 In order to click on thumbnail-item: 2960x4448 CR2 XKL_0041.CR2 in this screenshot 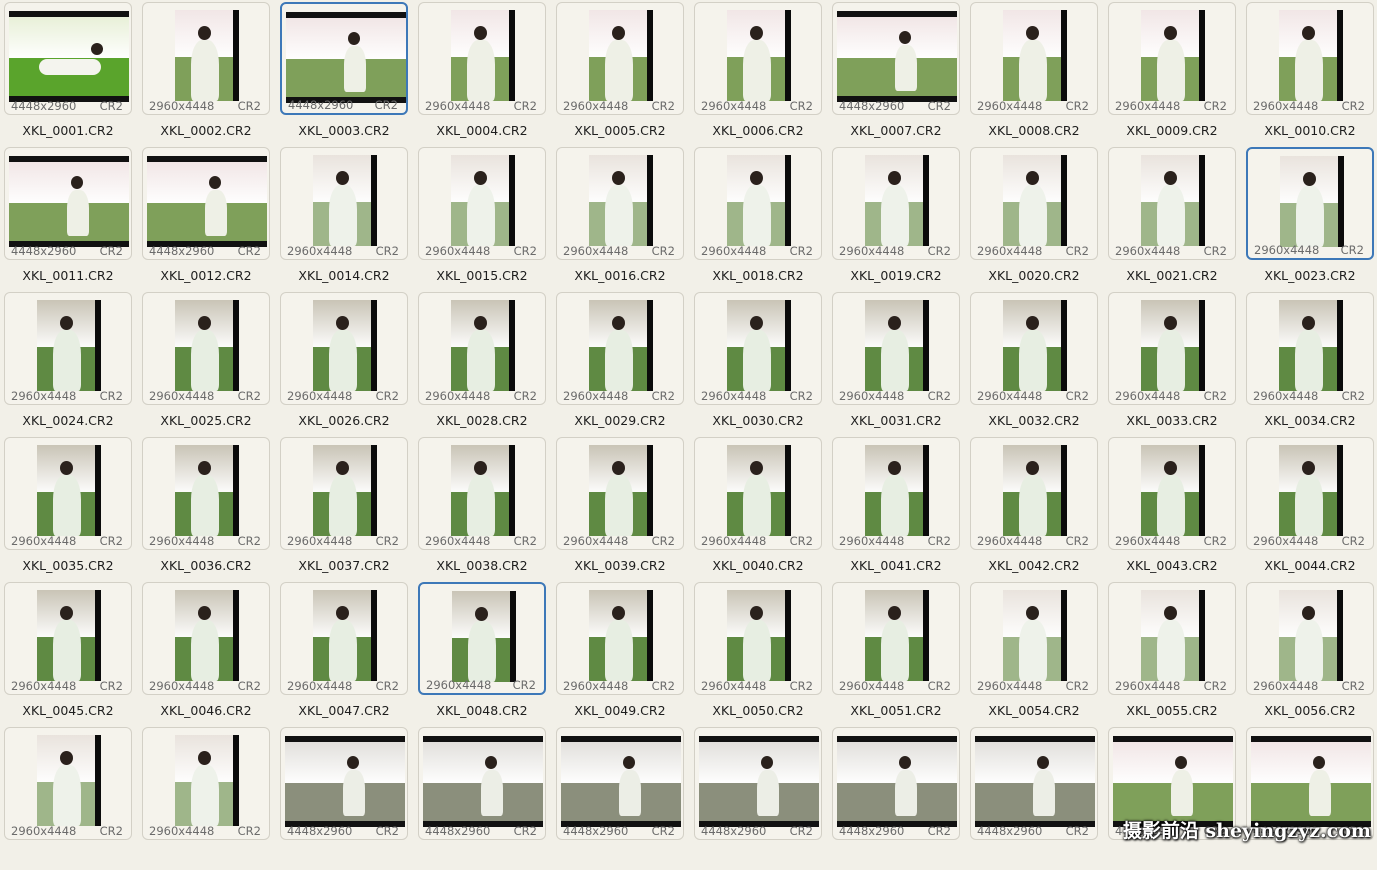, I will do `click(894, 507)`.